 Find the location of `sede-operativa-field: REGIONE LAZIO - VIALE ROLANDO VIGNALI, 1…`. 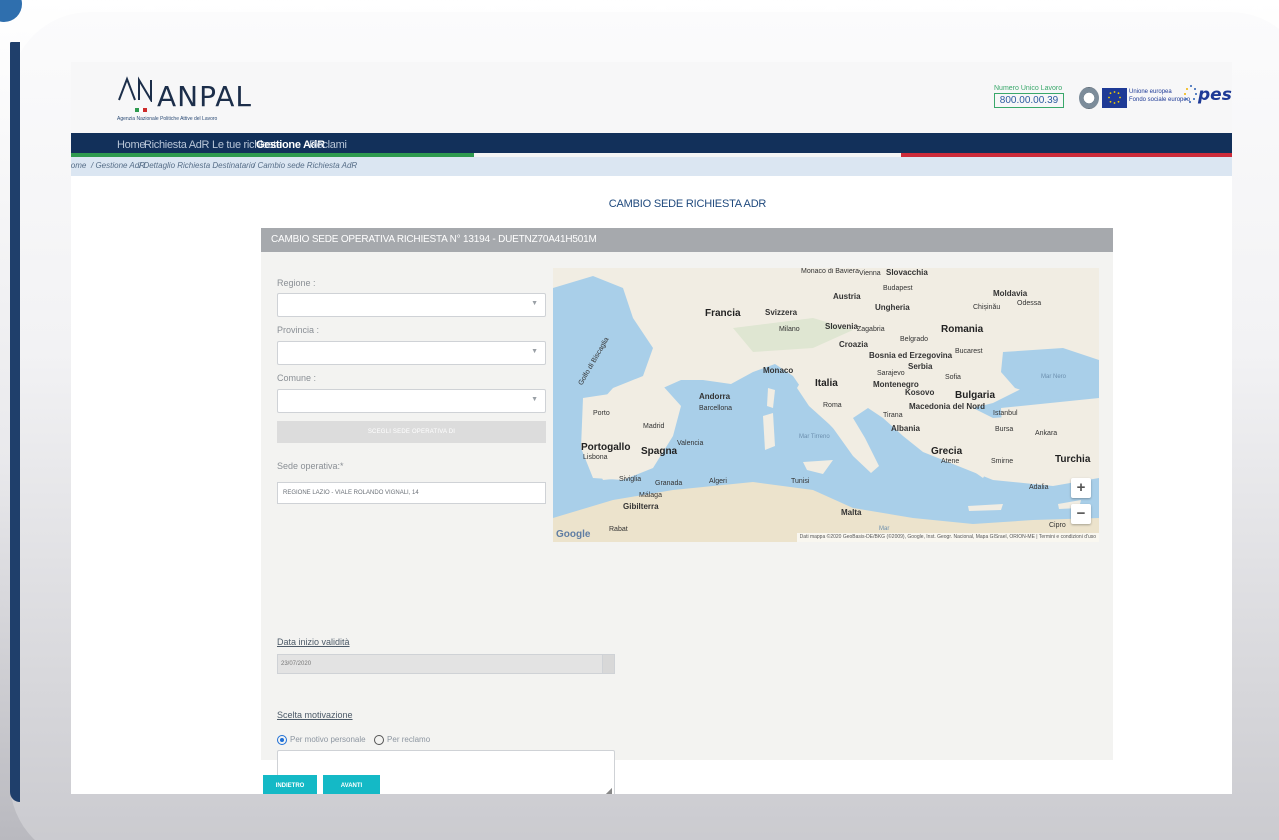

sede-operativa-field: REGIONE LAZIO - VIALE ROLANDO VIGNALI, 1… is located at coordinates (411, 493).